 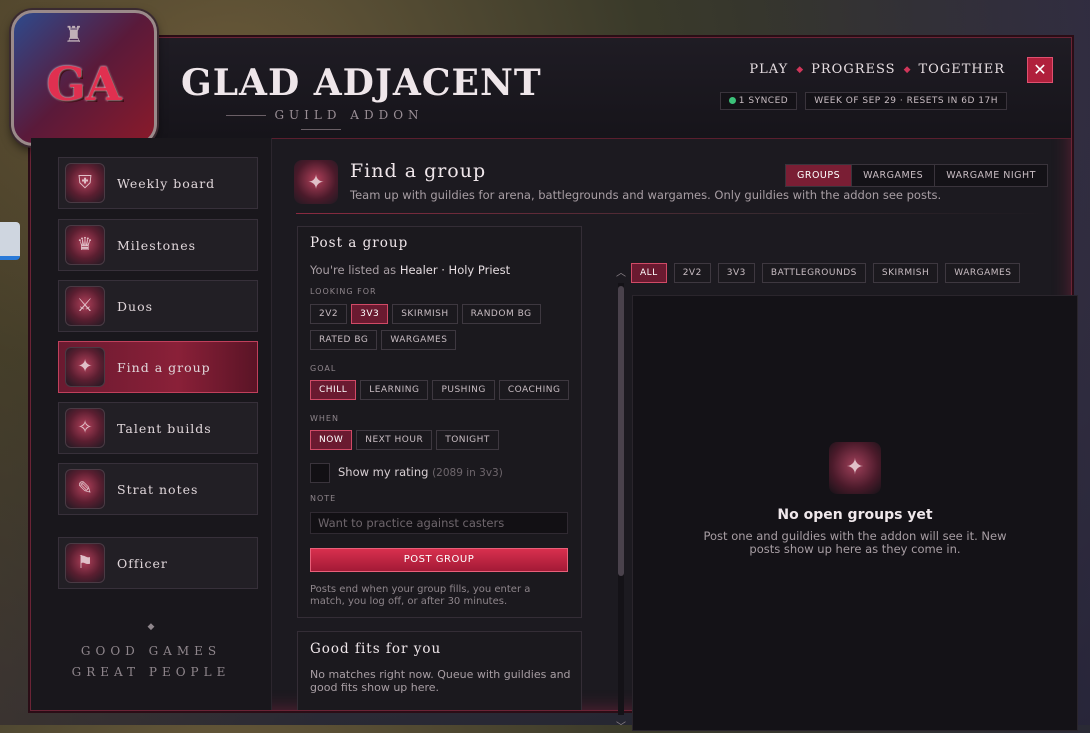 I want to click on panel-title: Post a group, so click(x=359, y=243).